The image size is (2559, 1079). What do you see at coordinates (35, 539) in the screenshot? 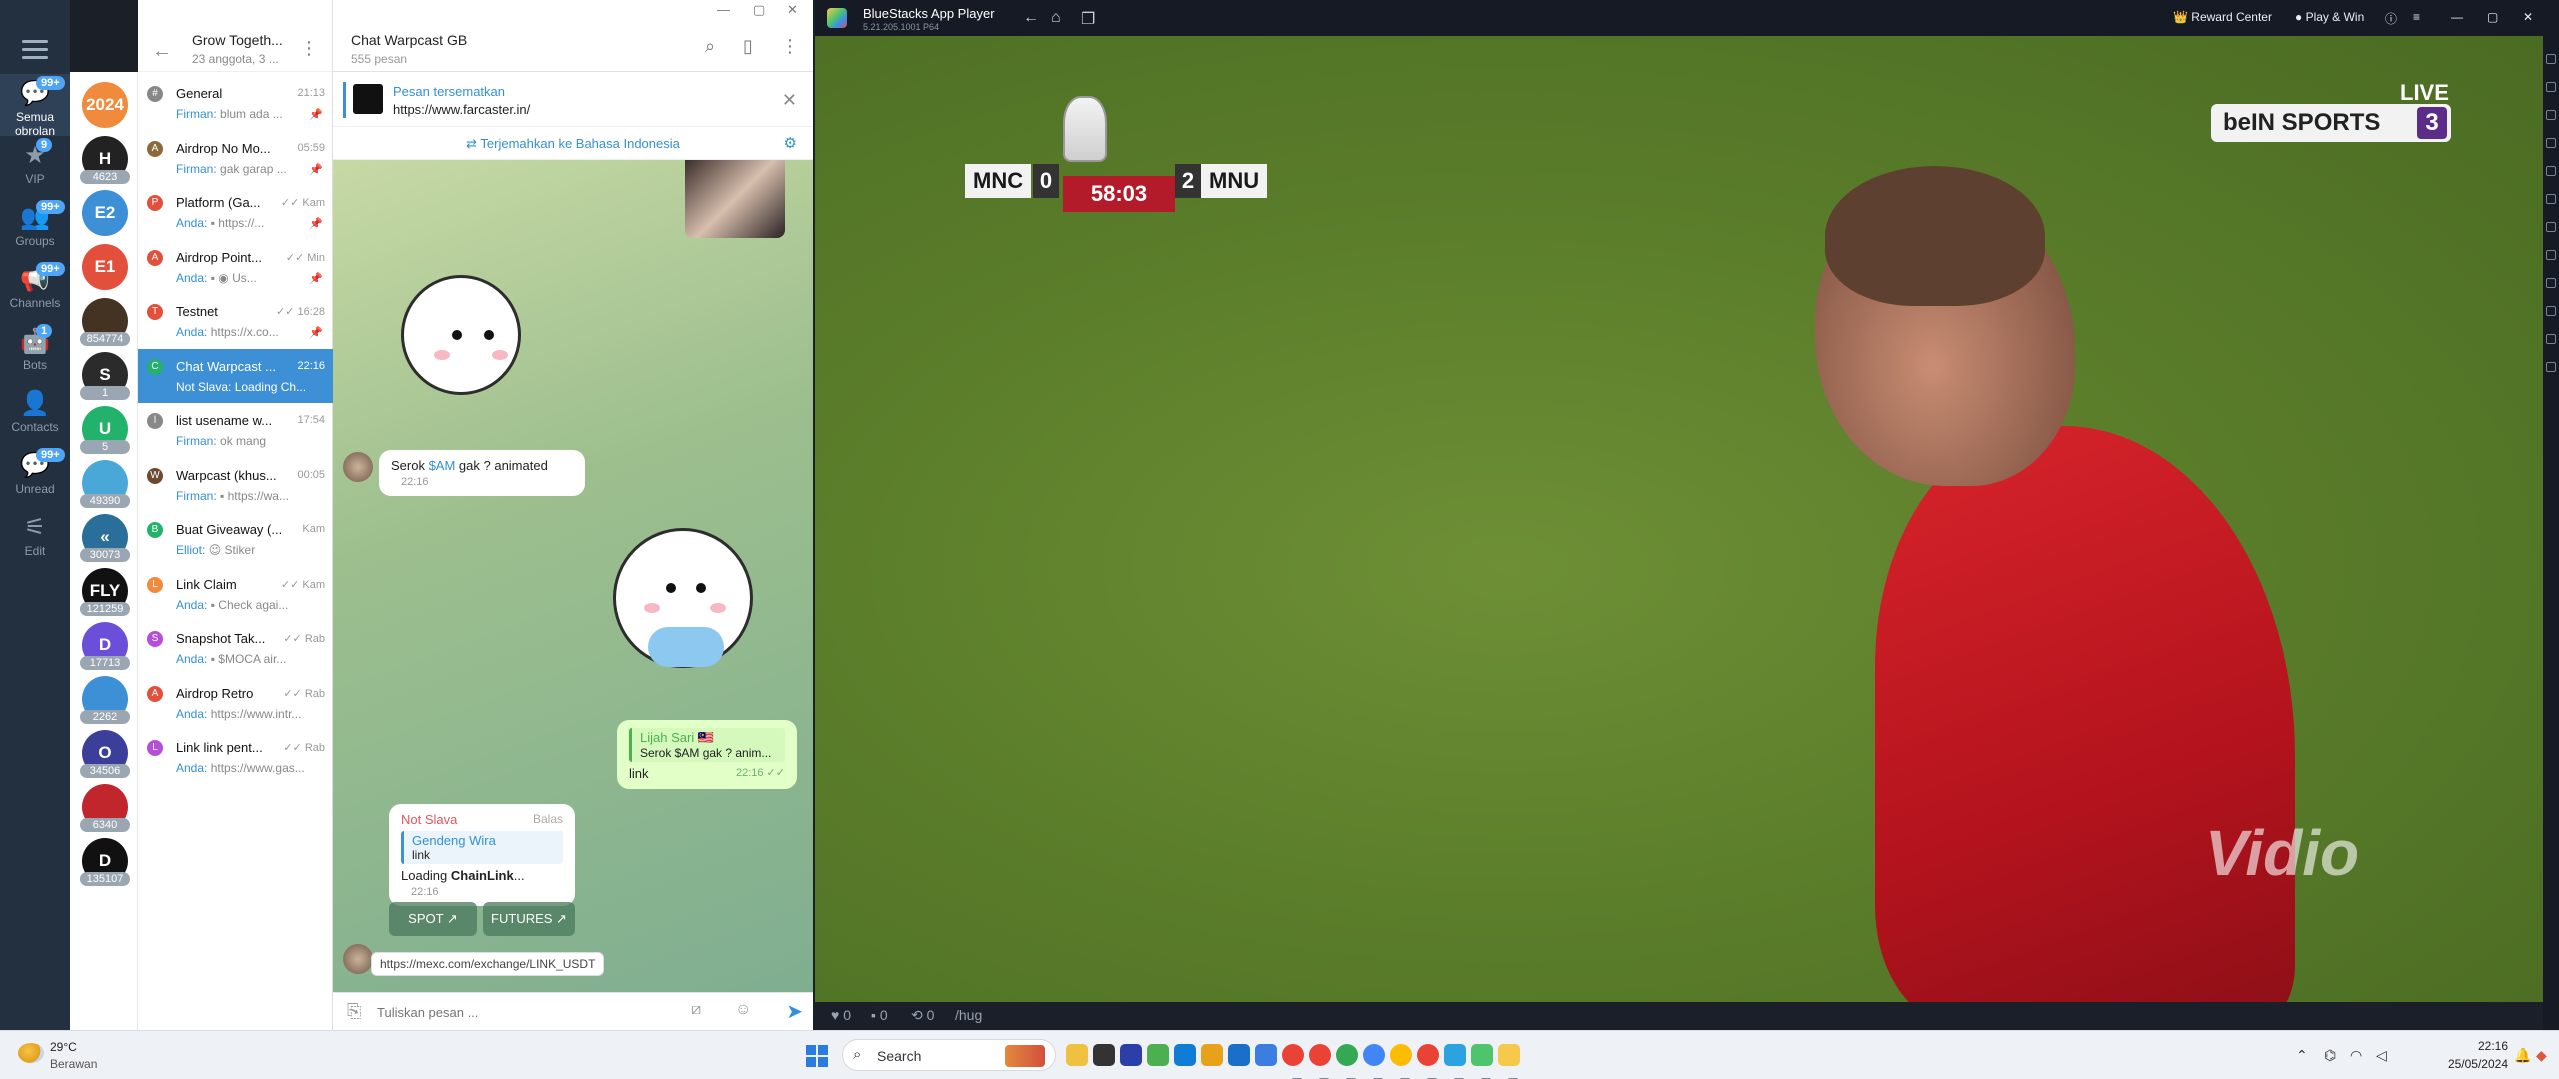
I see `folder-edit: ⚟ Edit` at bounding box center [35, 539].